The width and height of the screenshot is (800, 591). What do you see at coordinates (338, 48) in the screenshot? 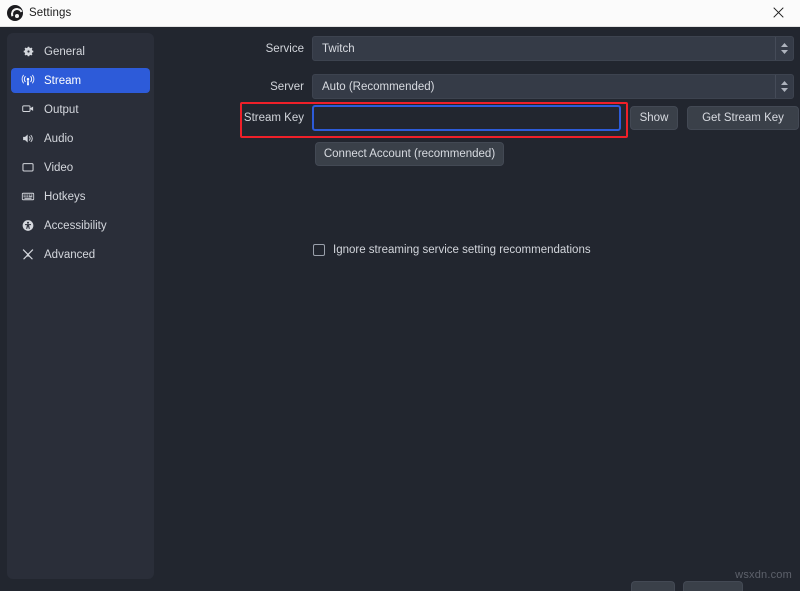
I see `service-value: Twitch` at bounding box center [338, 48].